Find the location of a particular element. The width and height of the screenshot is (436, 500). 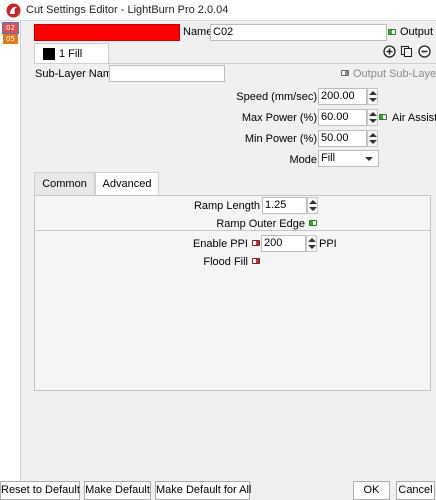

layer-list: 02 05 is located at coordinates (10, 260).